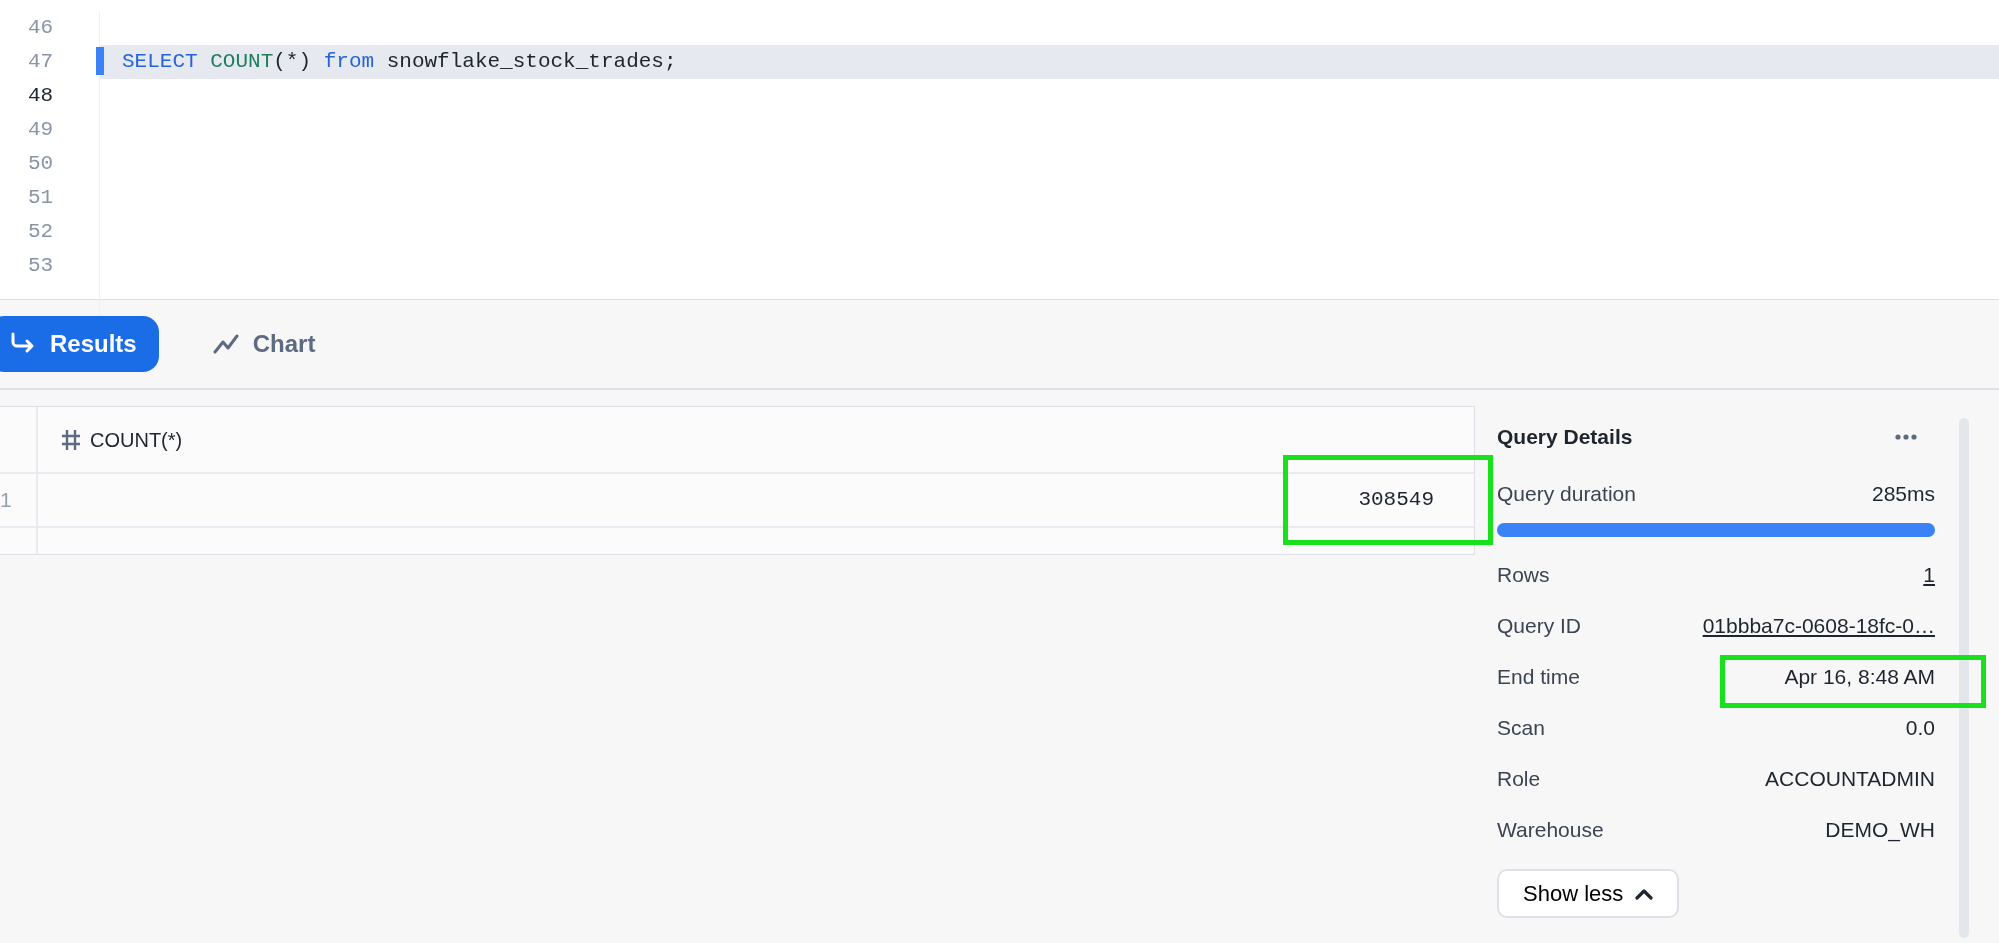  I want to click on hash-icon, so click(71, 439).